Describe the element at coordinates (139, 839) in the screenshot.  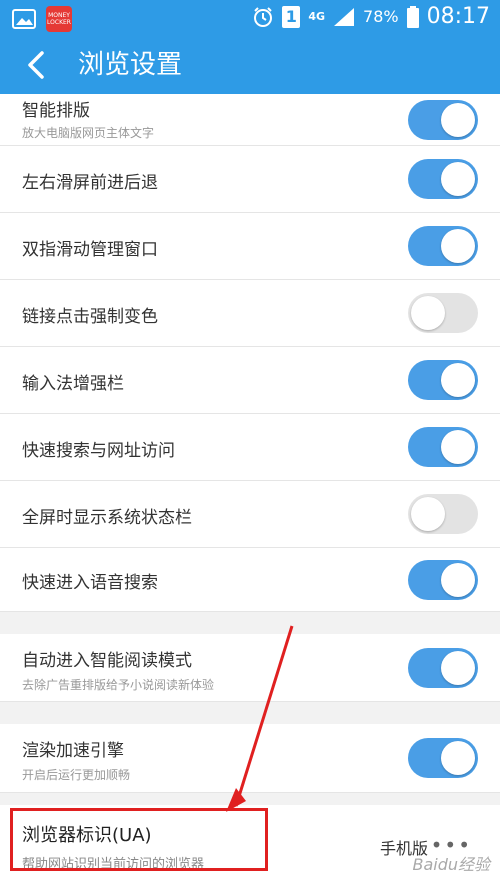
I see `annotation-highlight-box` at that location.